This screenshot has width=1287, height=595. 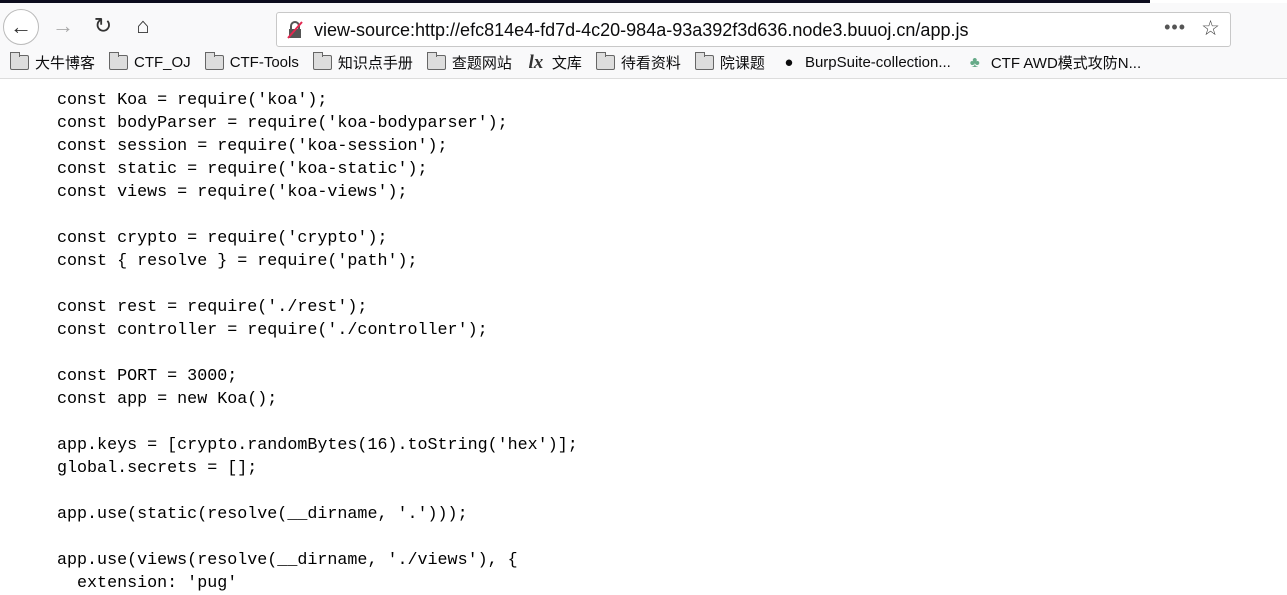 I want to click on insecure-lock-icon, so click(x=295, y=30).